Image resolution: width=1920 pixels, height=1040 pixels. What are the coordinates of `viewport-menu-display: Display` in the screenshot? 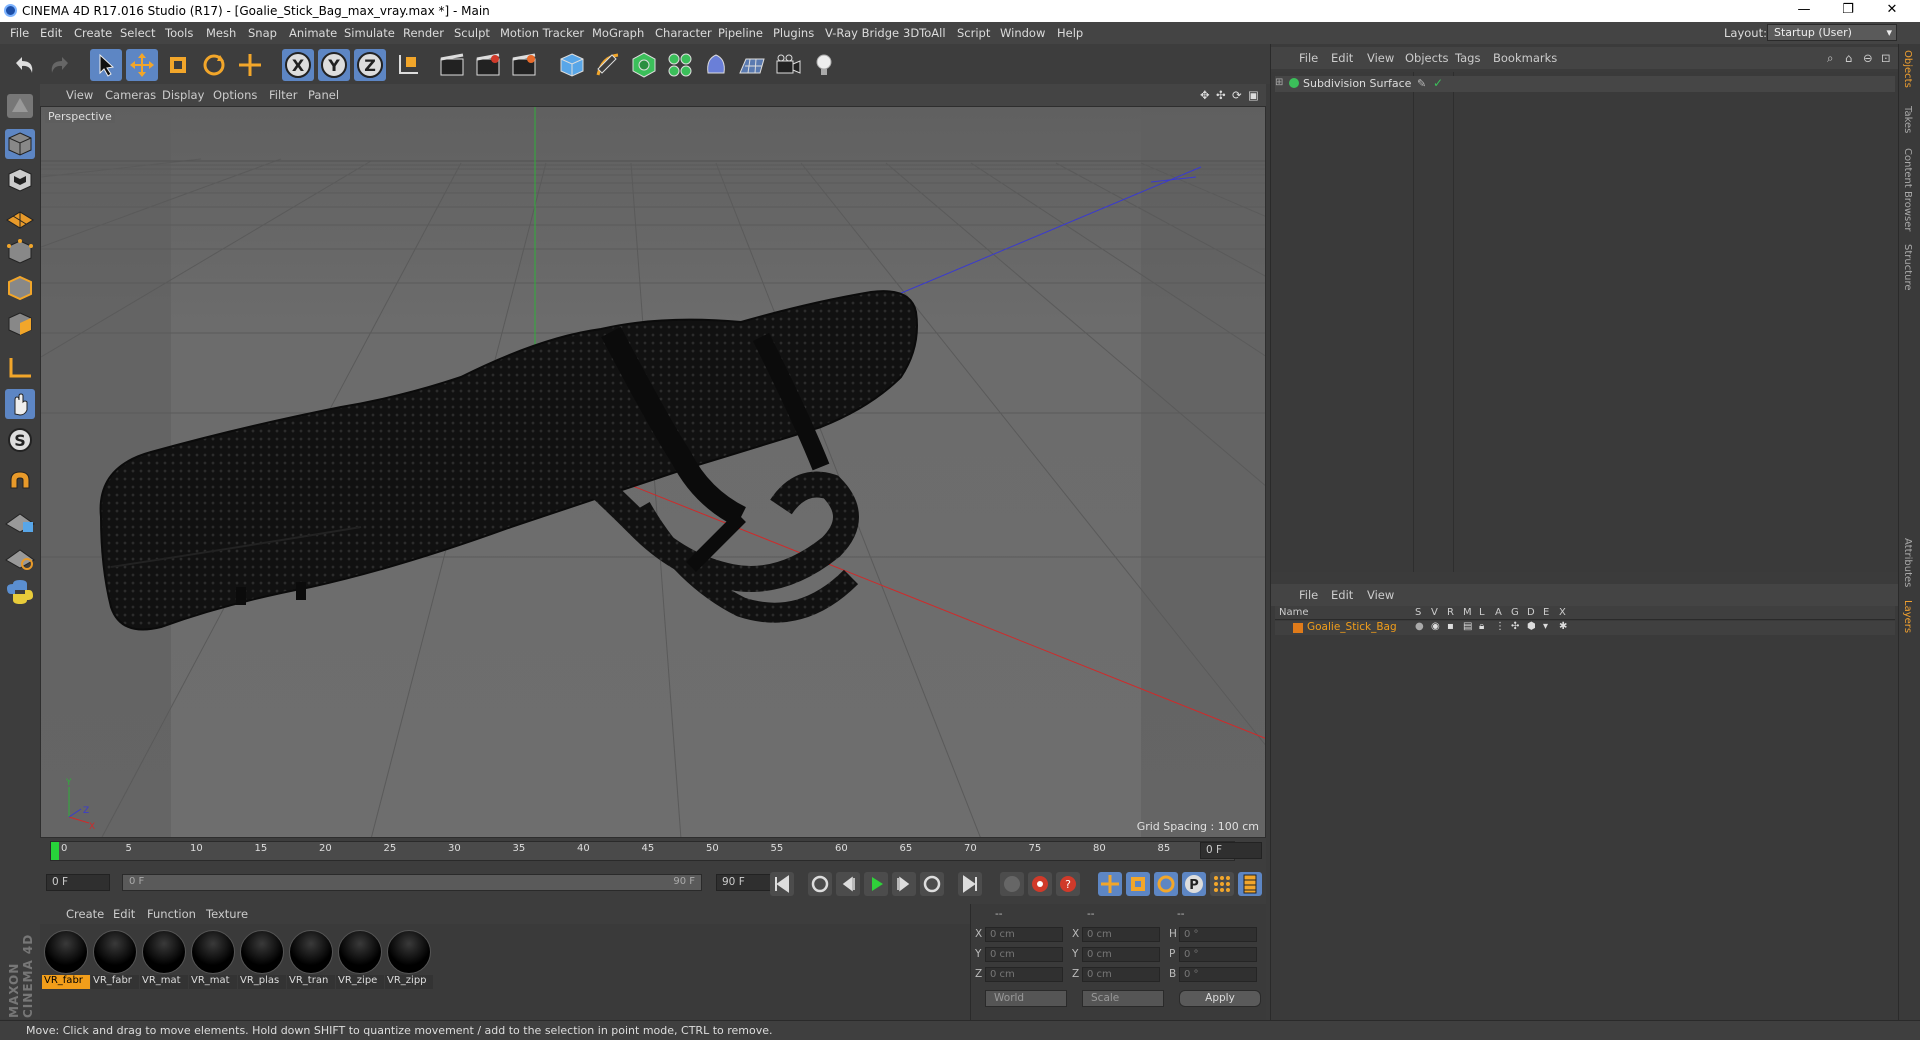 It's located at (183, 95).